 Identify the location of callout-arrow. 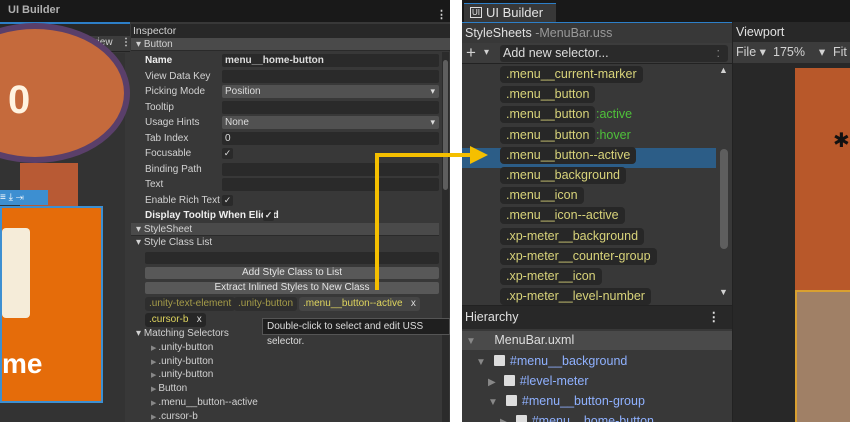
(431, 218).